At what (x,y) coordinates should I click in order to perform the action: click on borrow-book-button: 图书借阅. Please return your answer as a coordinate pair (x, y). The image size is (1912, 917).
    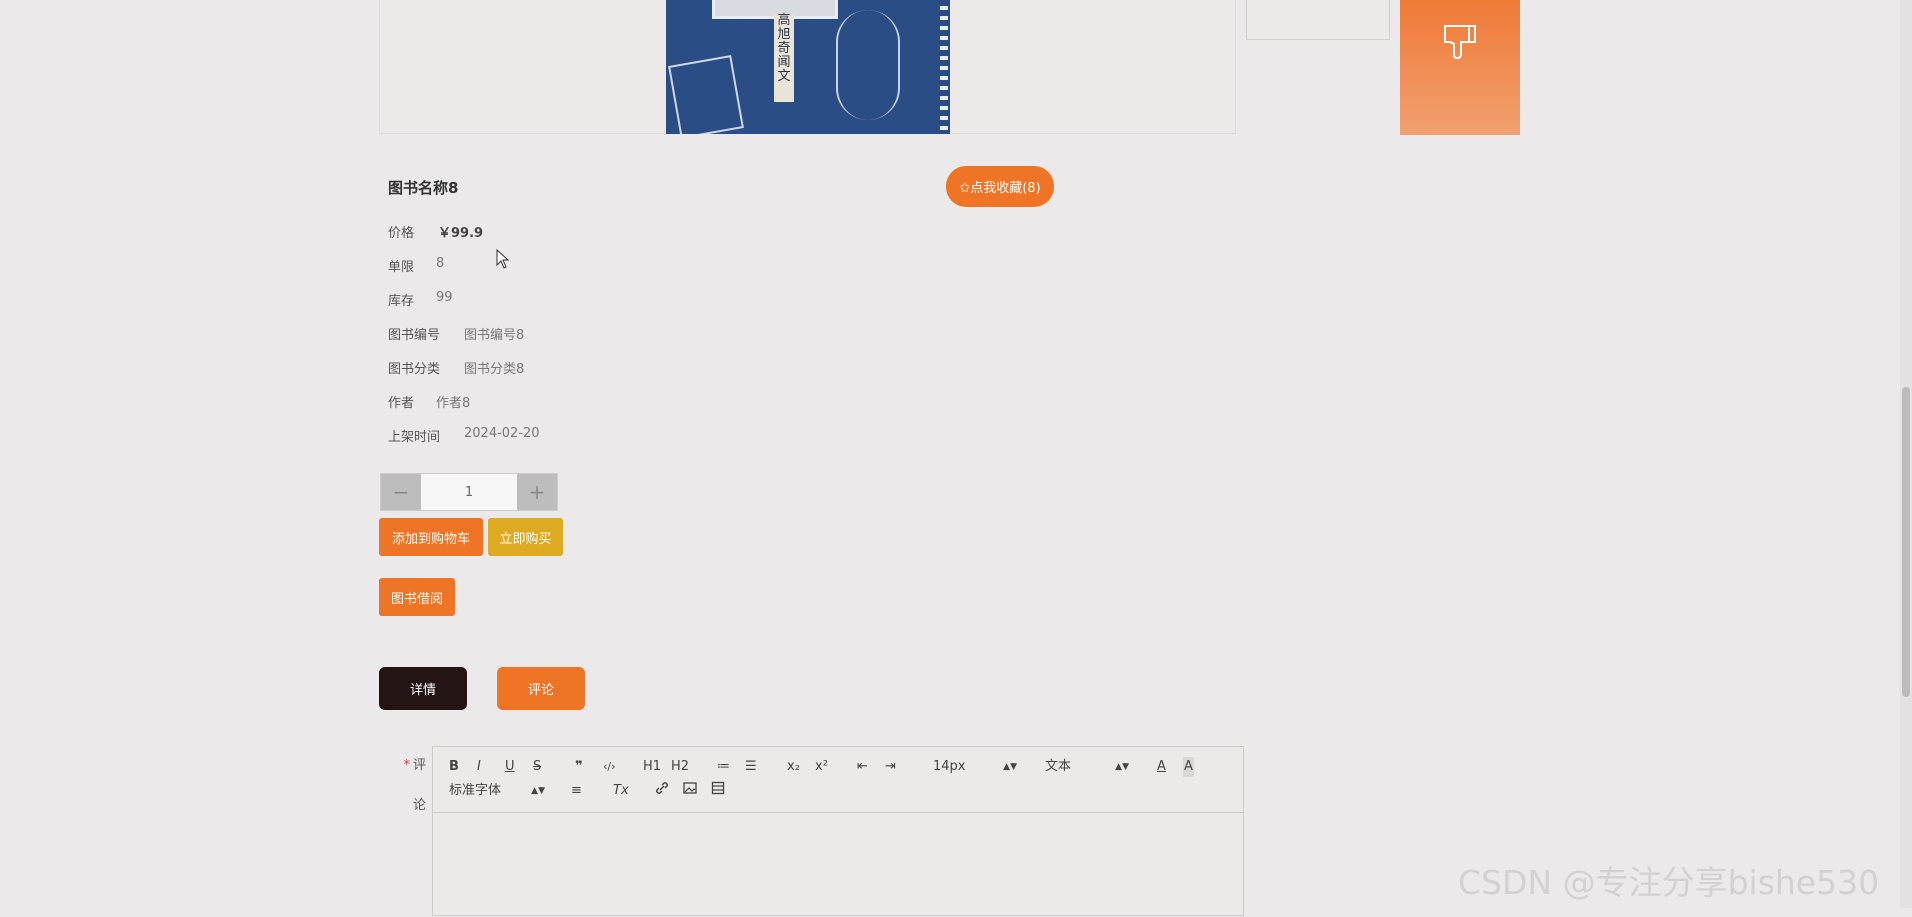
    Looking at the image, I should click on (417, 597).